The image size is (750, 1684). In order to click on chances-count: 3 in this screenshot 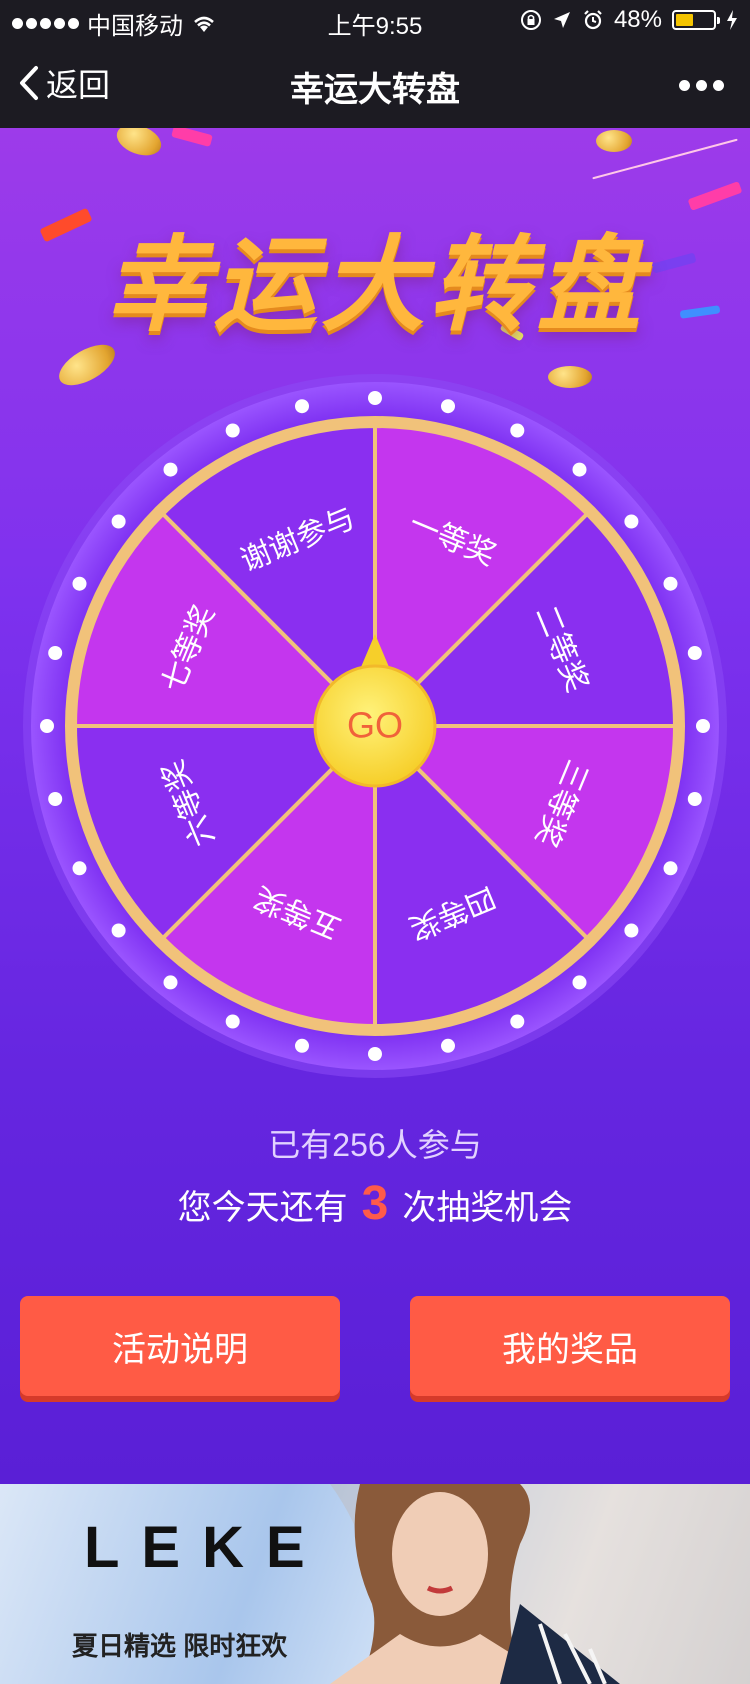, I will do `click(375, 1203)`.